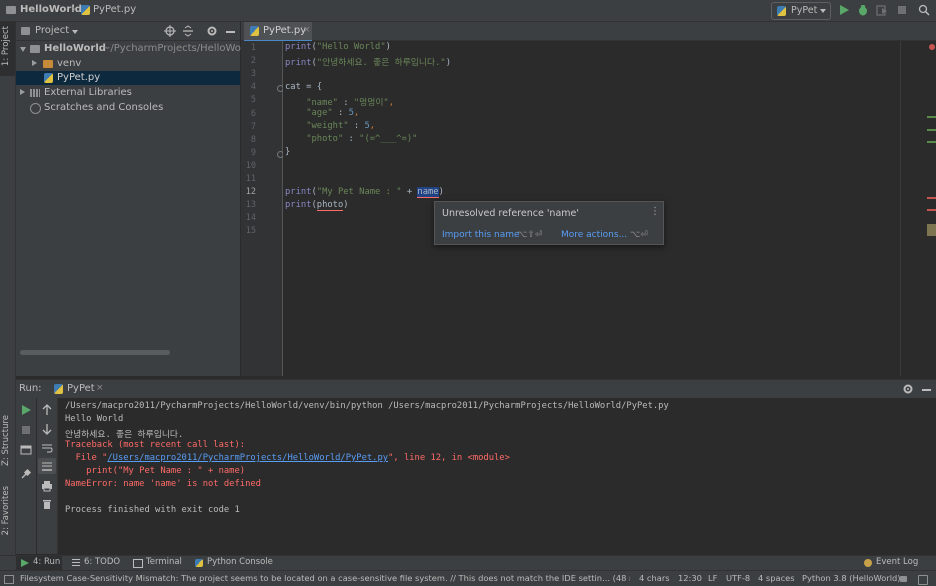 The width and height of the screenshot is (936, 586). Describe the element at coordinates (6, 440) in the screenshot. I see `structure-tool-tab: Z: Structure` at that location.